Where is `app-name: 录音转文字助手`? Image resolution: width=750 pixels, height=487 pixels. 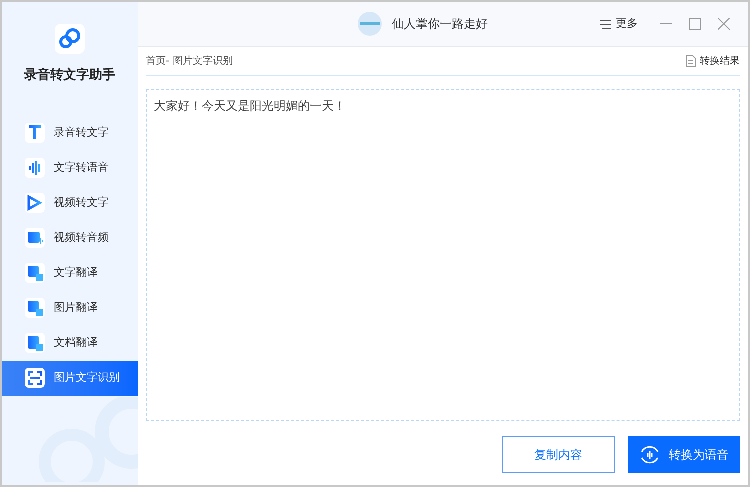 app-name: 录音转文字助手 is located at coordinates (70, 75).